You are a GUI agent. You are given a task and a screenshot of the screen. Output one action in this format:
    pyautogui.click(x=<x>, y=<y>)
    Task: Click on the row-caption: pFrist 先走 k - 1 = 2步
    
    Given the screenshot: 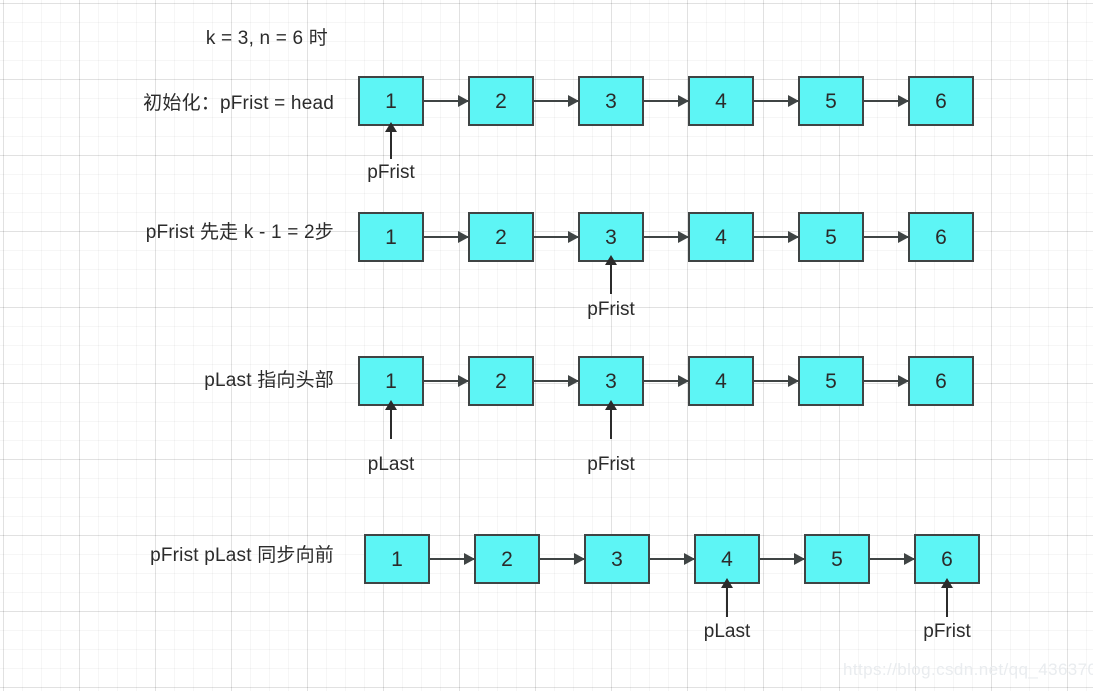 What is the action you would take?
    pyautogui.click(x=239, y=232)
    